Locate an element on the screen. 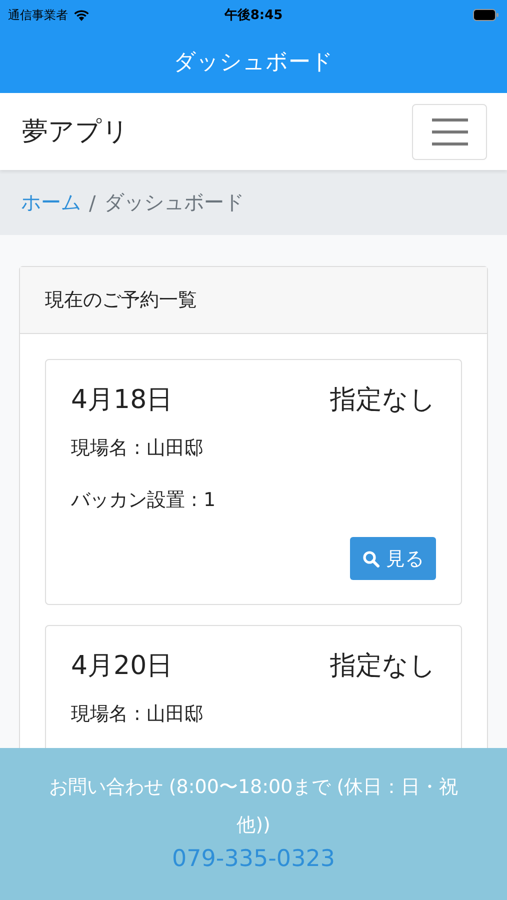  clock-time: 午後8:45 is located at coordinates (253, 15).